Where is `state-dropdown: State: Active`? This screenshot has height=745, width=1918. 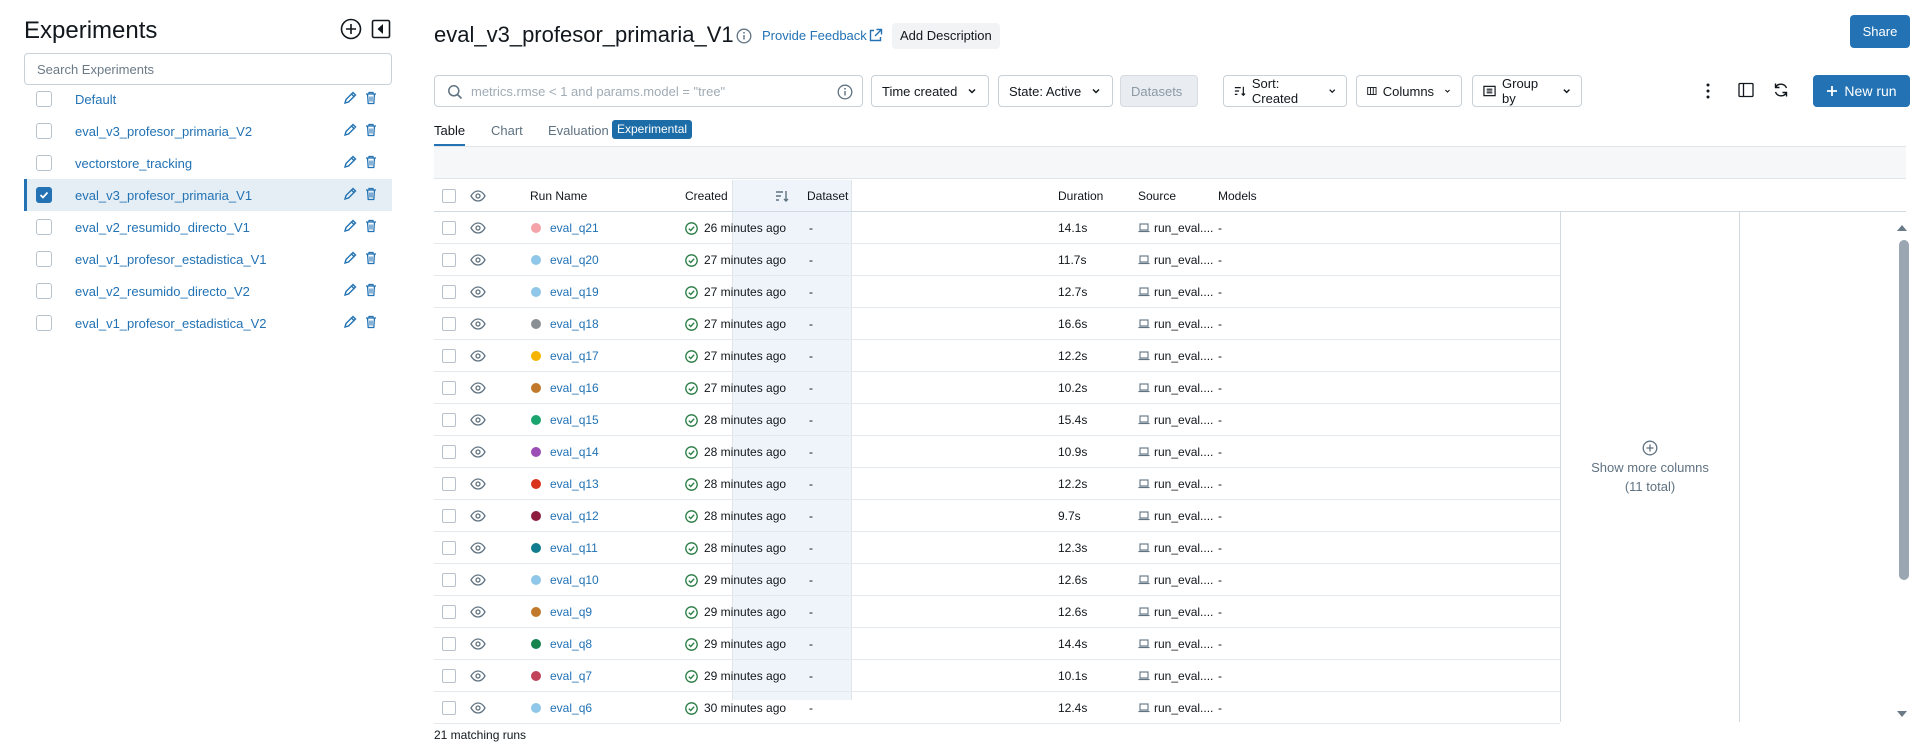 state-dropdown: State: Active is located at coordinates (1055, 91).